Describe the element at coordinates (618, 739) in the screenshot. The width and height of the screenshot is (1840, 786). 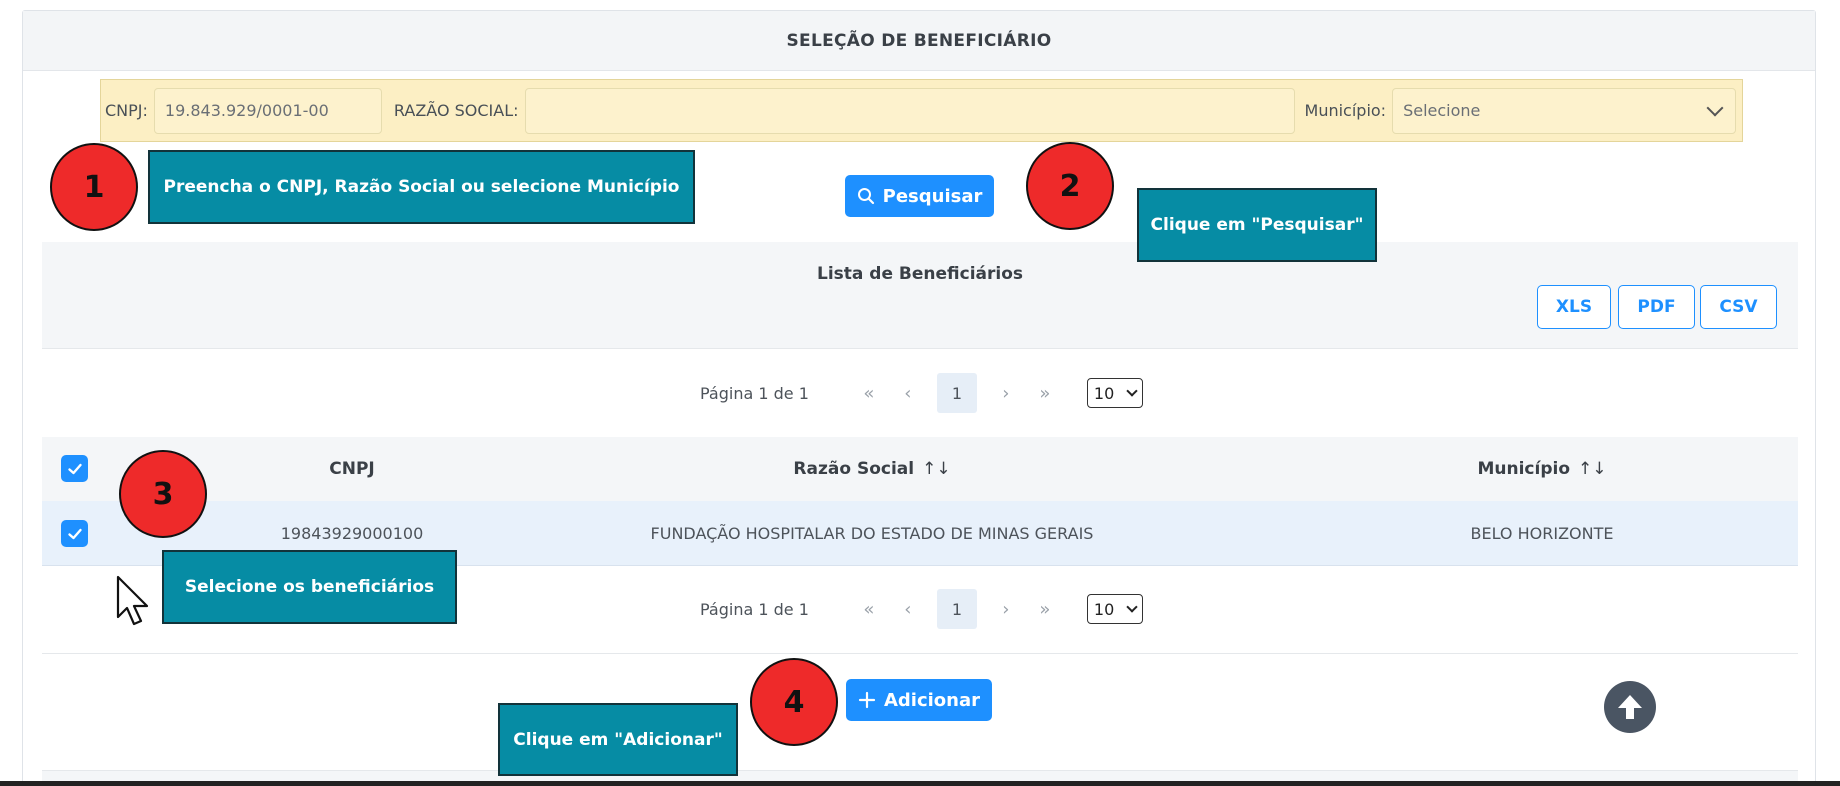
I see `step-4-callout: Clique em "Adicionar"` at that location.